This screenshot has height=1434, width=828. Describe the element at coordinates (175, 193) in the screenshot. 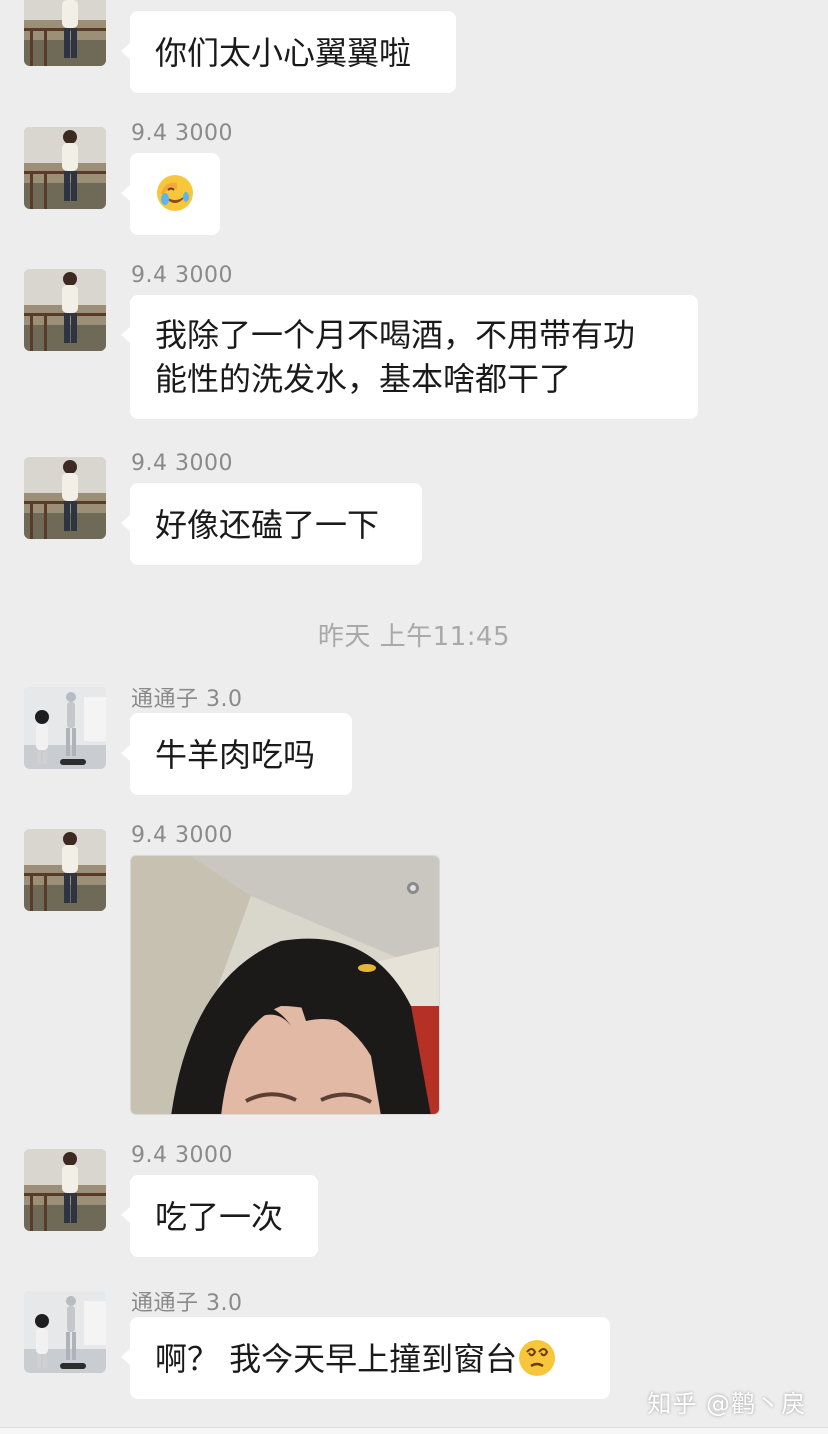

I see `facepalm-cry-emoji` at that location.